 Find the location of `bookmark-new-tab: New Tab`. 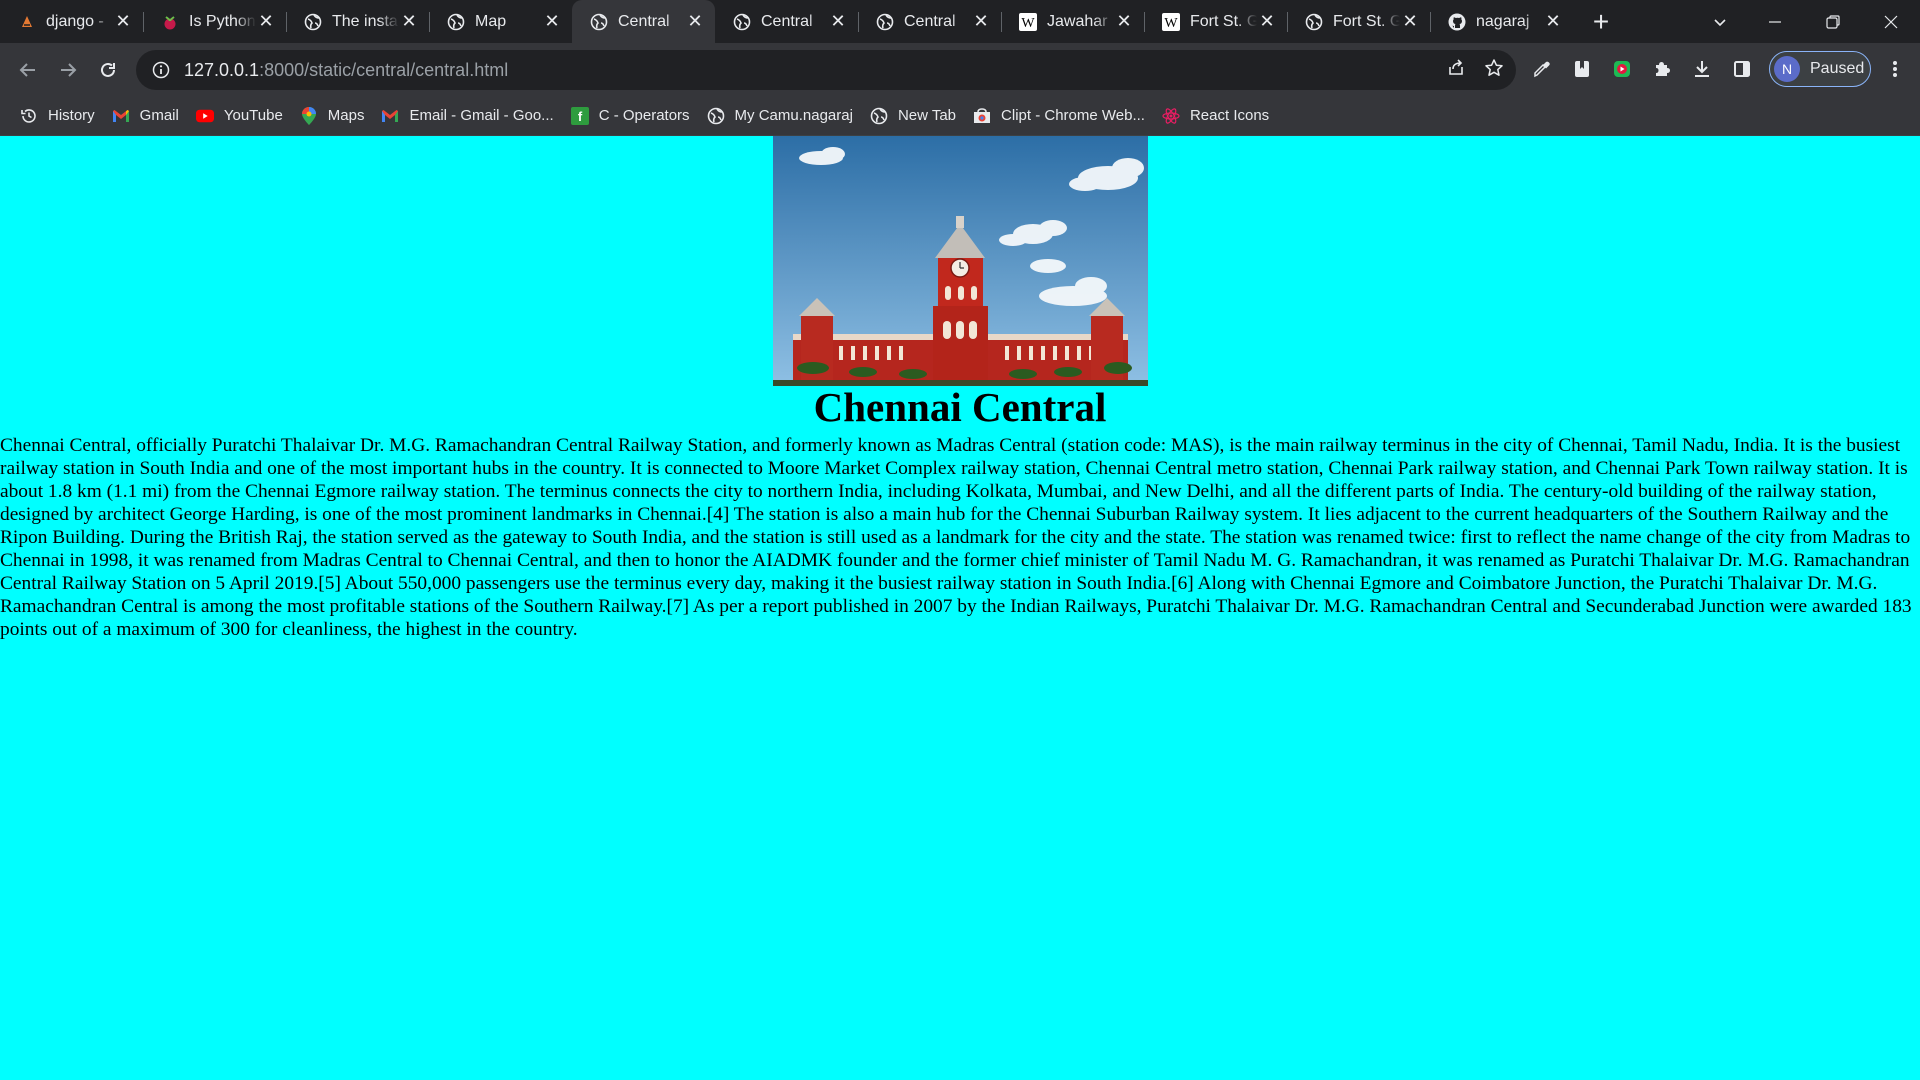

bookmark-new-tab: New Tab is located at coordinates (914, 116).